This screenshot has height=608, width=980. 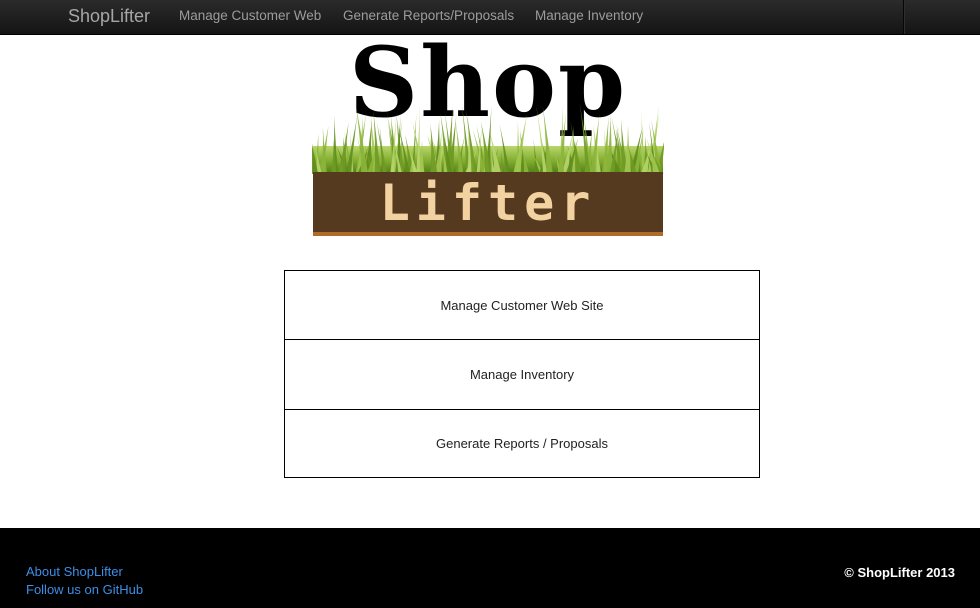 What do you see at coordinates (84, 589) in the screenshot?
I see `github-link: Follow us on GitHub` at bounding box center [84, 589].